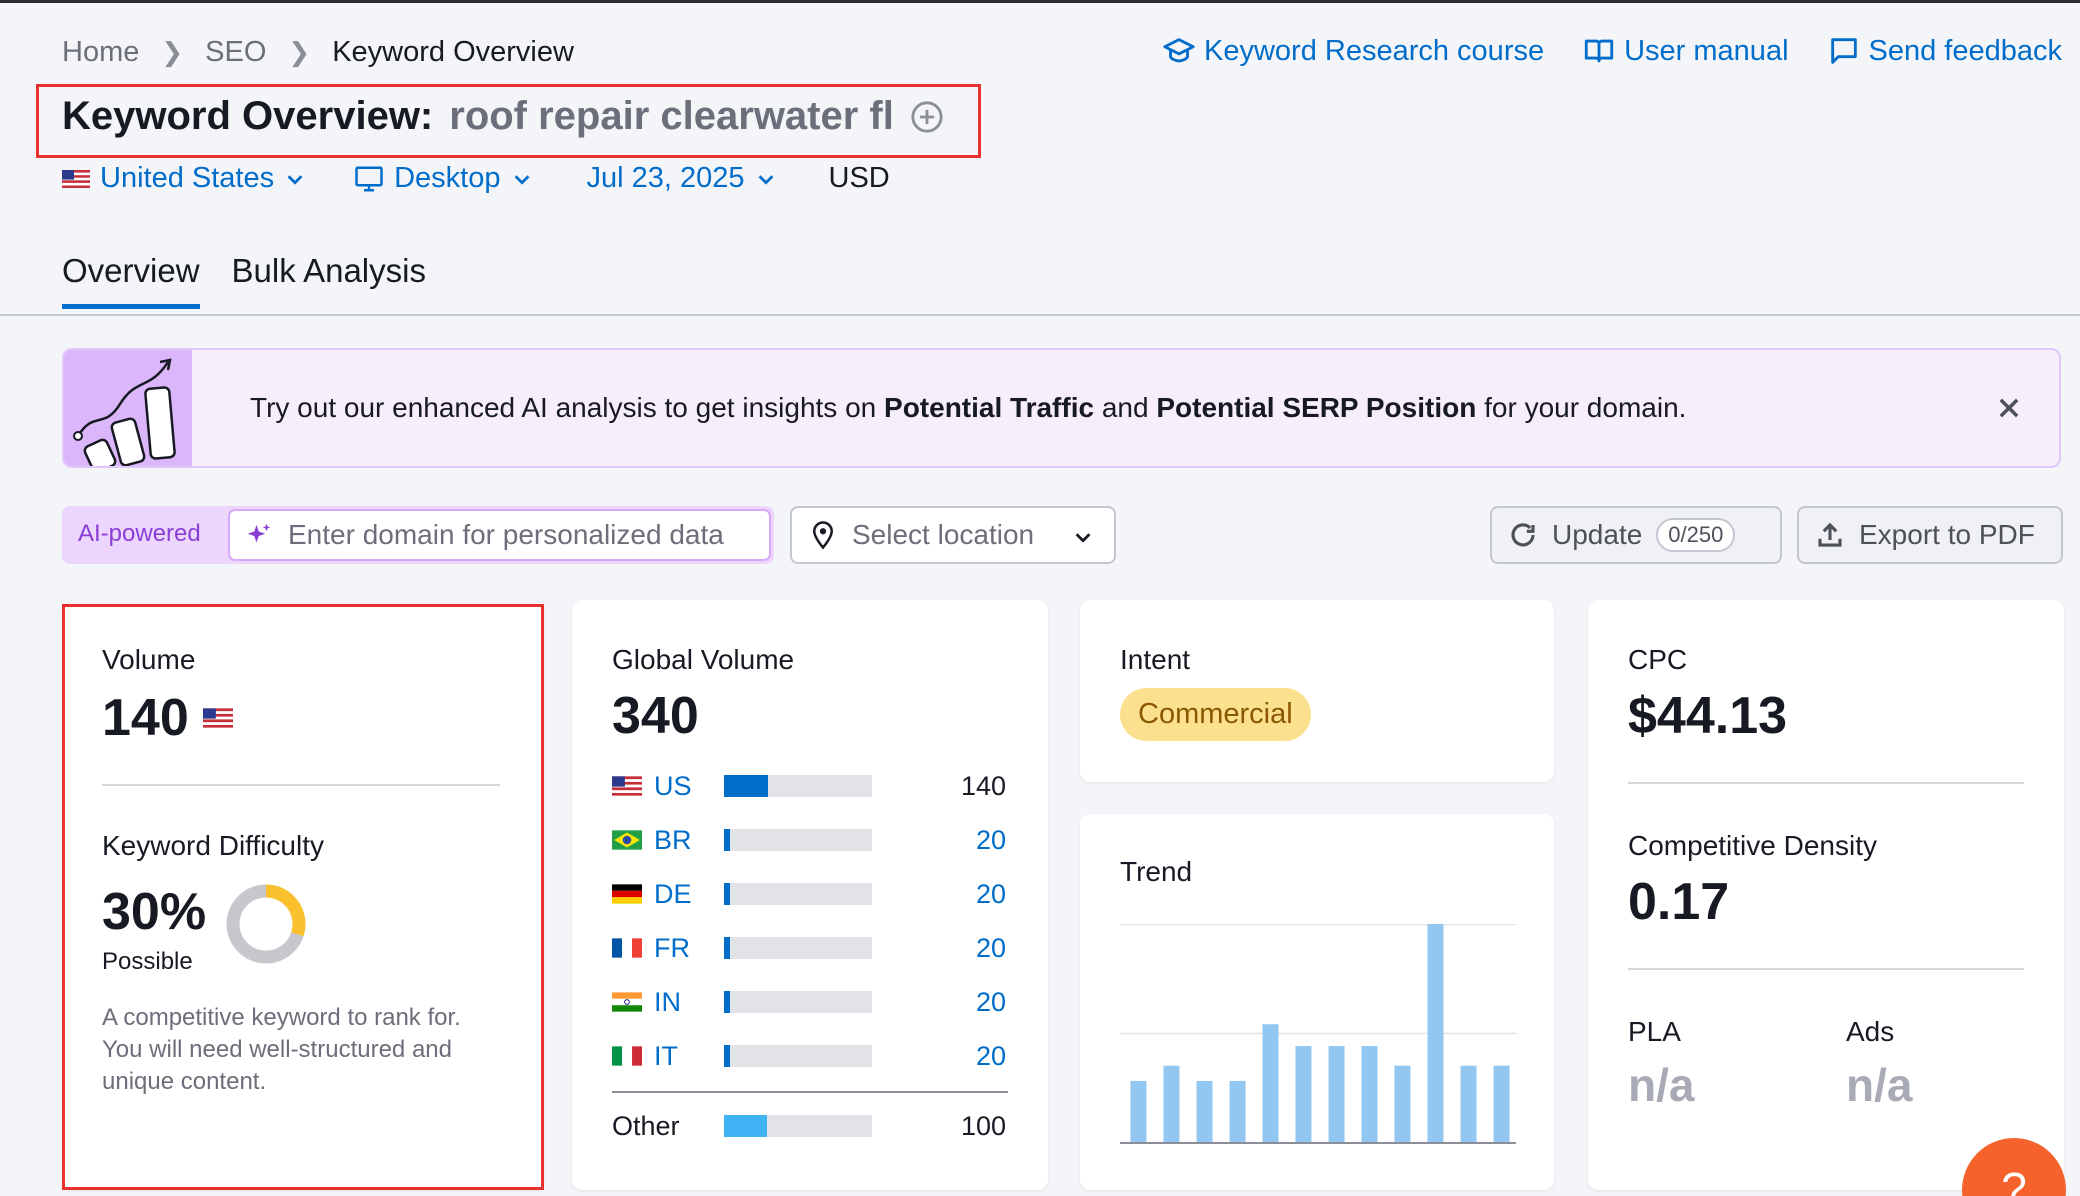  I want to click on manual-link-label: User manual, so click(1706, 50).